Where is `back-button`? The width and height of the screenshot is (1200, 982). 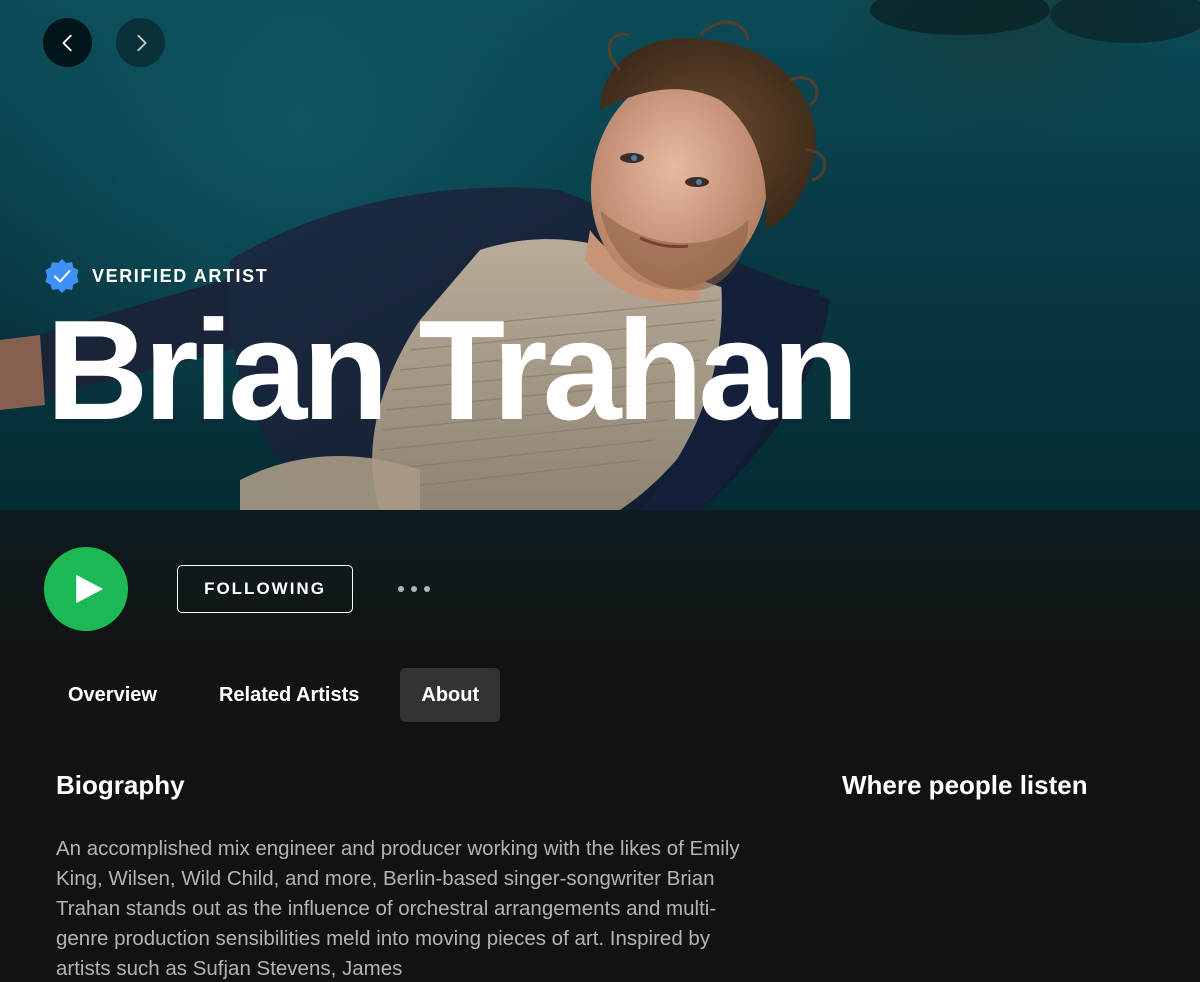
back-button is located at coordinates (67, 42).